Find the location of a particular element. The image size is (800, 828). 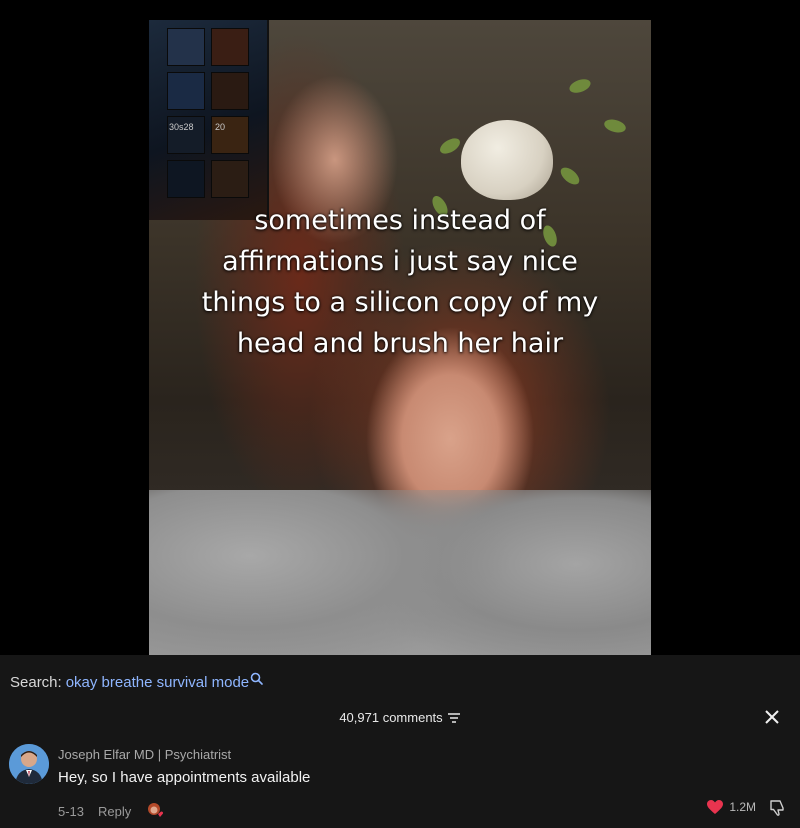

search-label: Search: is located at coordinates (36, 682).